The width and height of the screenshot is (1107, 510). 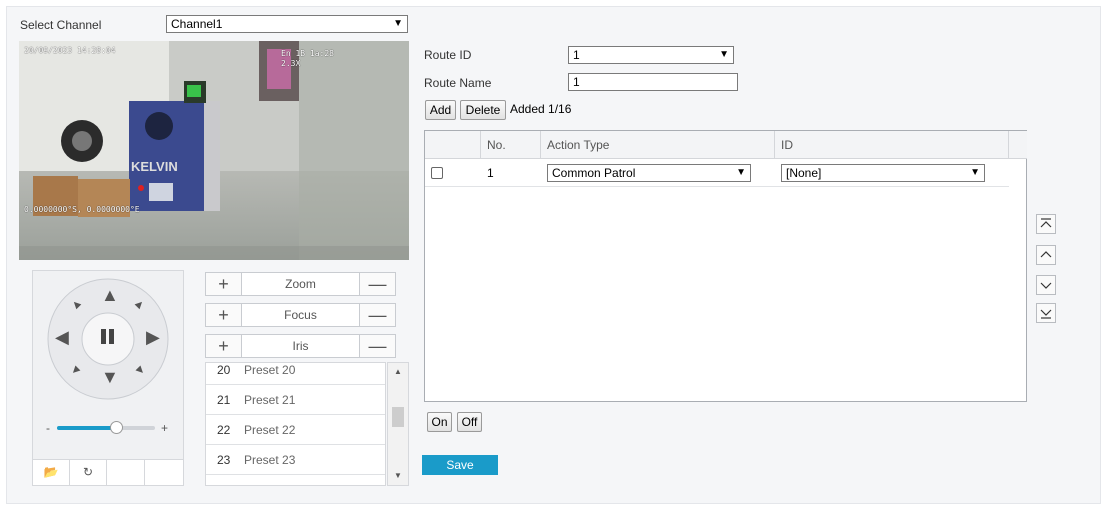 What do you see at coordinates (307, 53) in the screenshot?
I see `video-overlay-text: En 1B 1a:28` at bounding box center [307, 53].